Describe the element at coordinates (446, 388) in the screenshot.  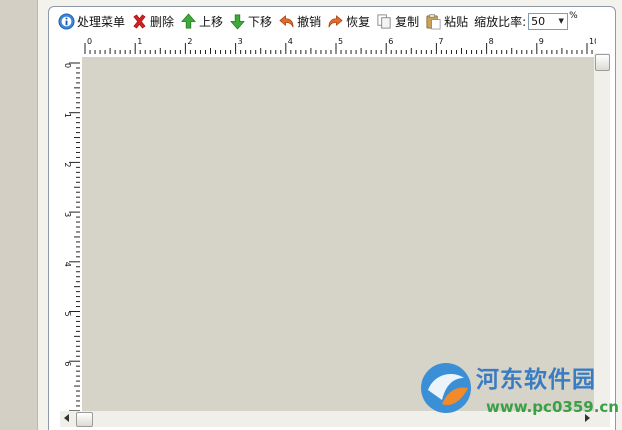
I see `watermark-logo-icon` at that location.